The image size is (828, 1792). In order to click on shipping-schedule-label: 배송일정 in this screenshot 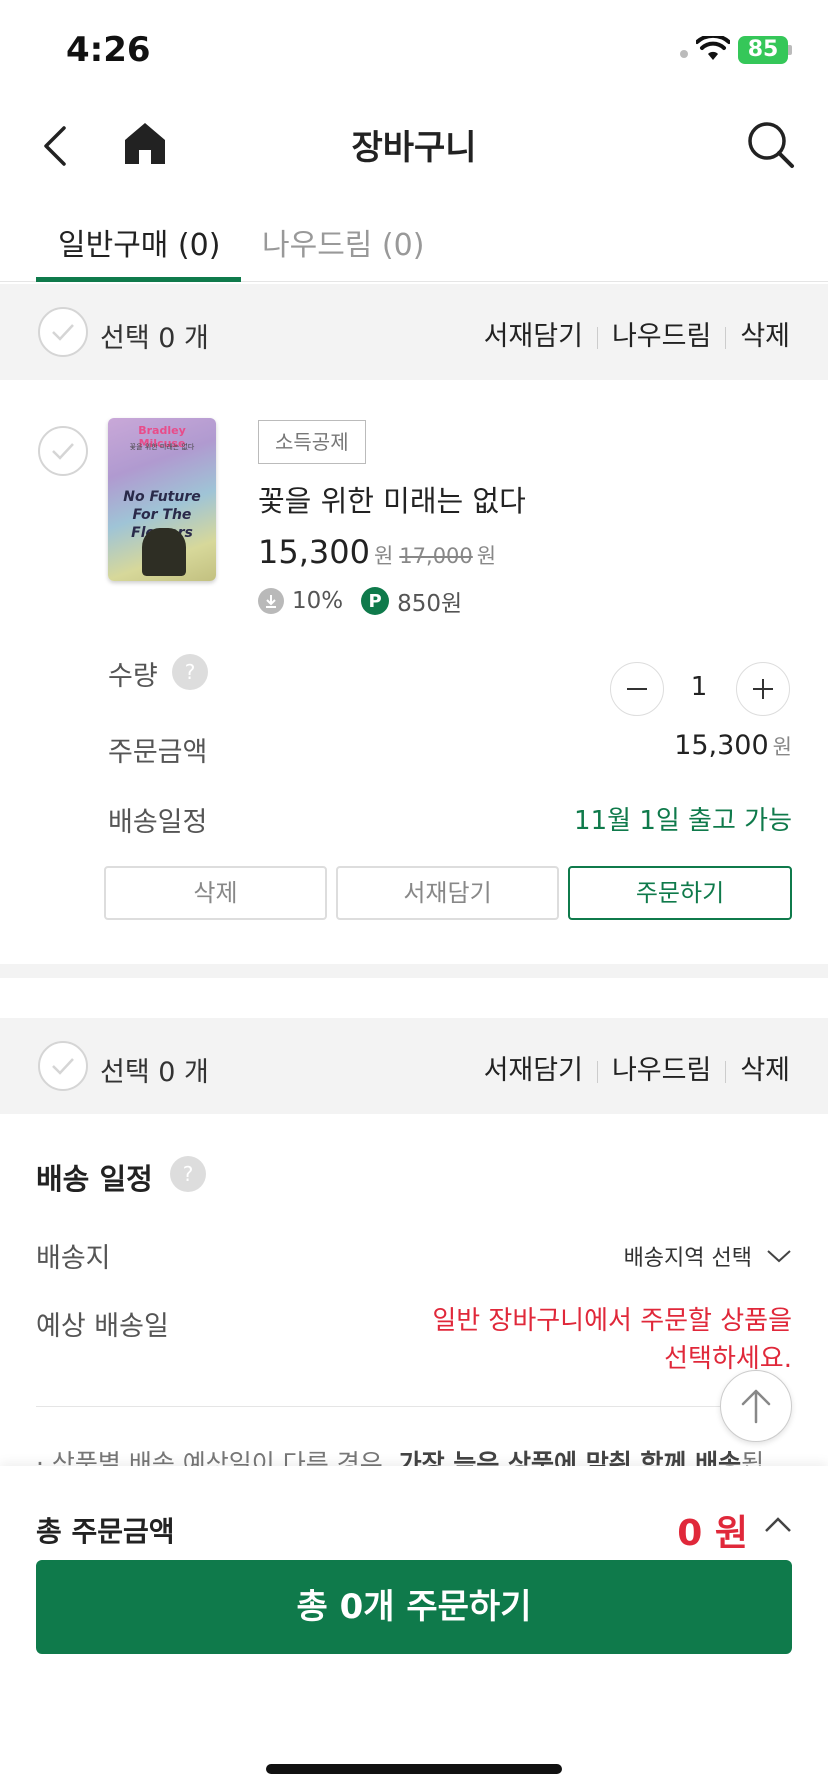, I will do `click(158, 822)`.